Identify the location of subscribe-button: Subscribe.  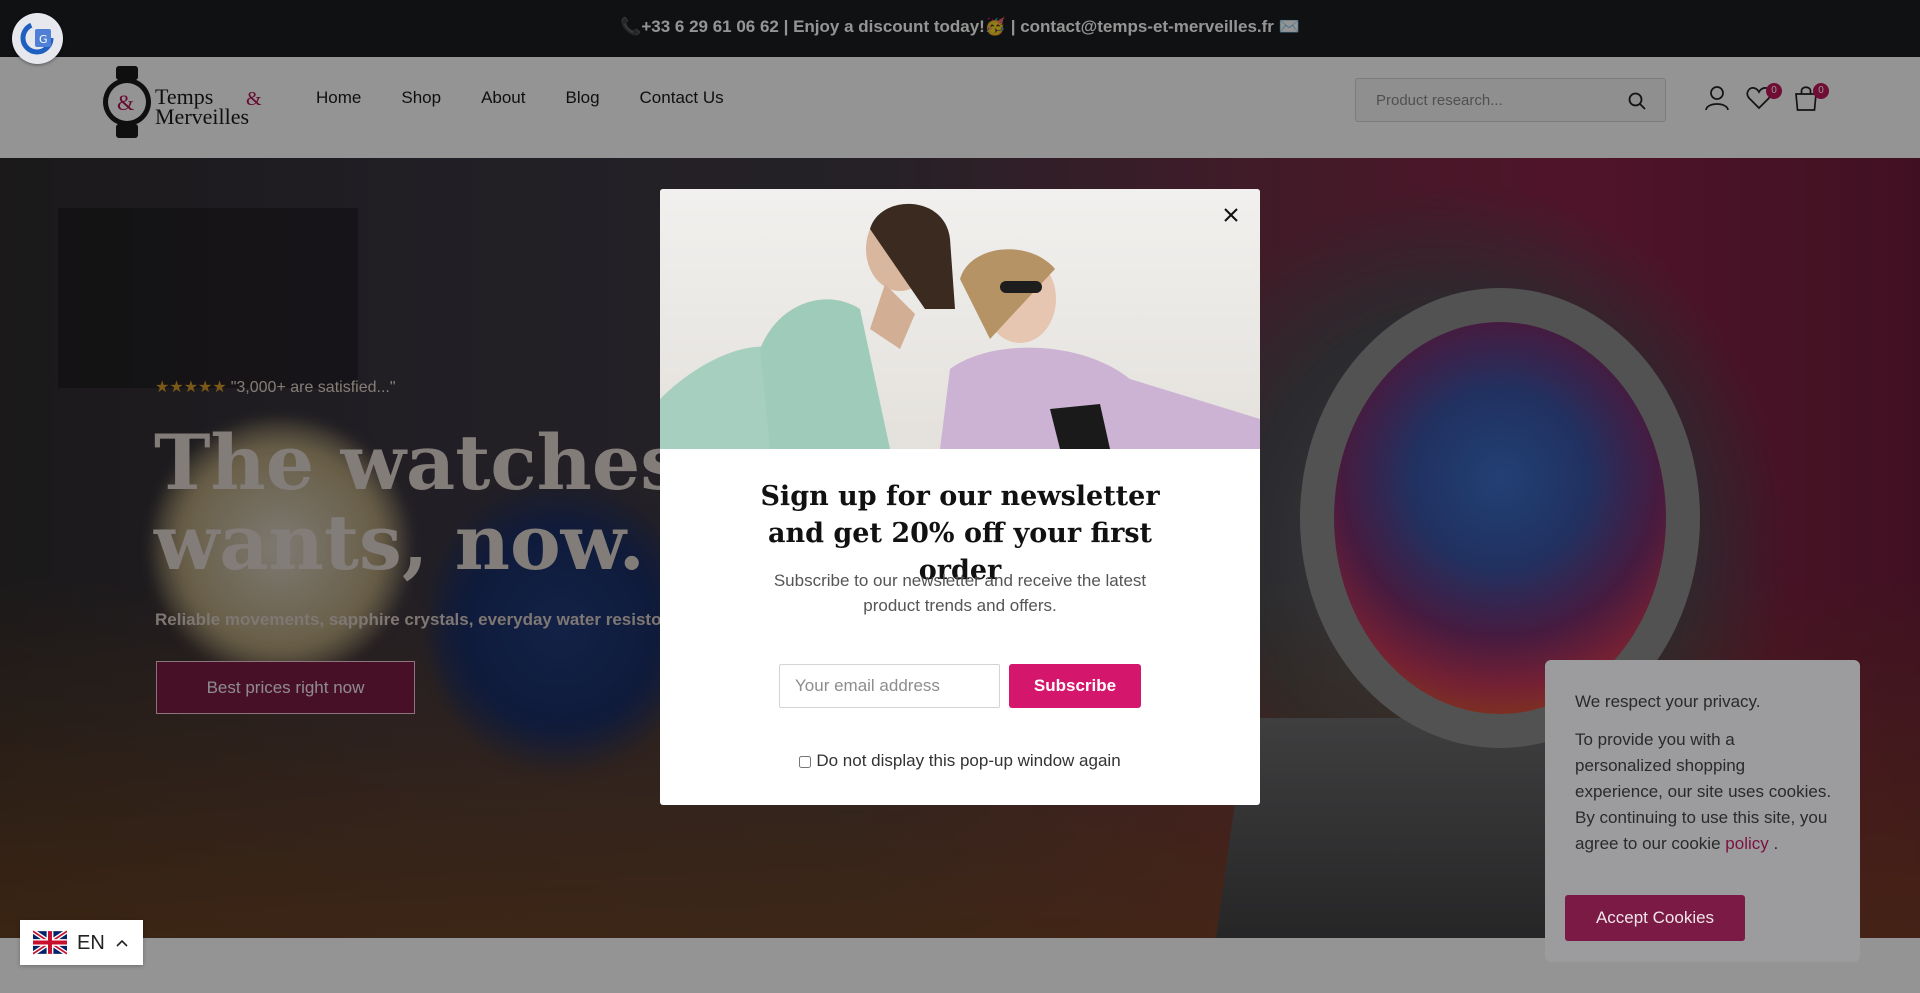
(1075, 686).